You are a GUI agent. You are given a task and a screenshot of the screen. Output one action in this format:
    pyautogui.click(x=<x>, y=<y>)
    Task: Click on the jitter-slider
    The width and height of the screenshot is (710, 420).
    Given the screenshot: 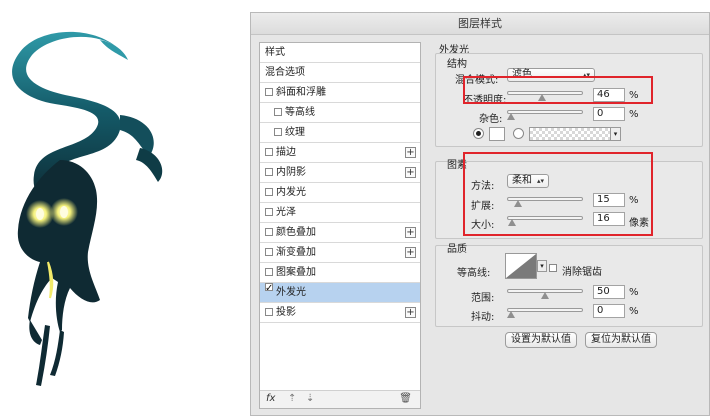 What is the action you would take?
    pyautogui.click(x=545, y=311)
    